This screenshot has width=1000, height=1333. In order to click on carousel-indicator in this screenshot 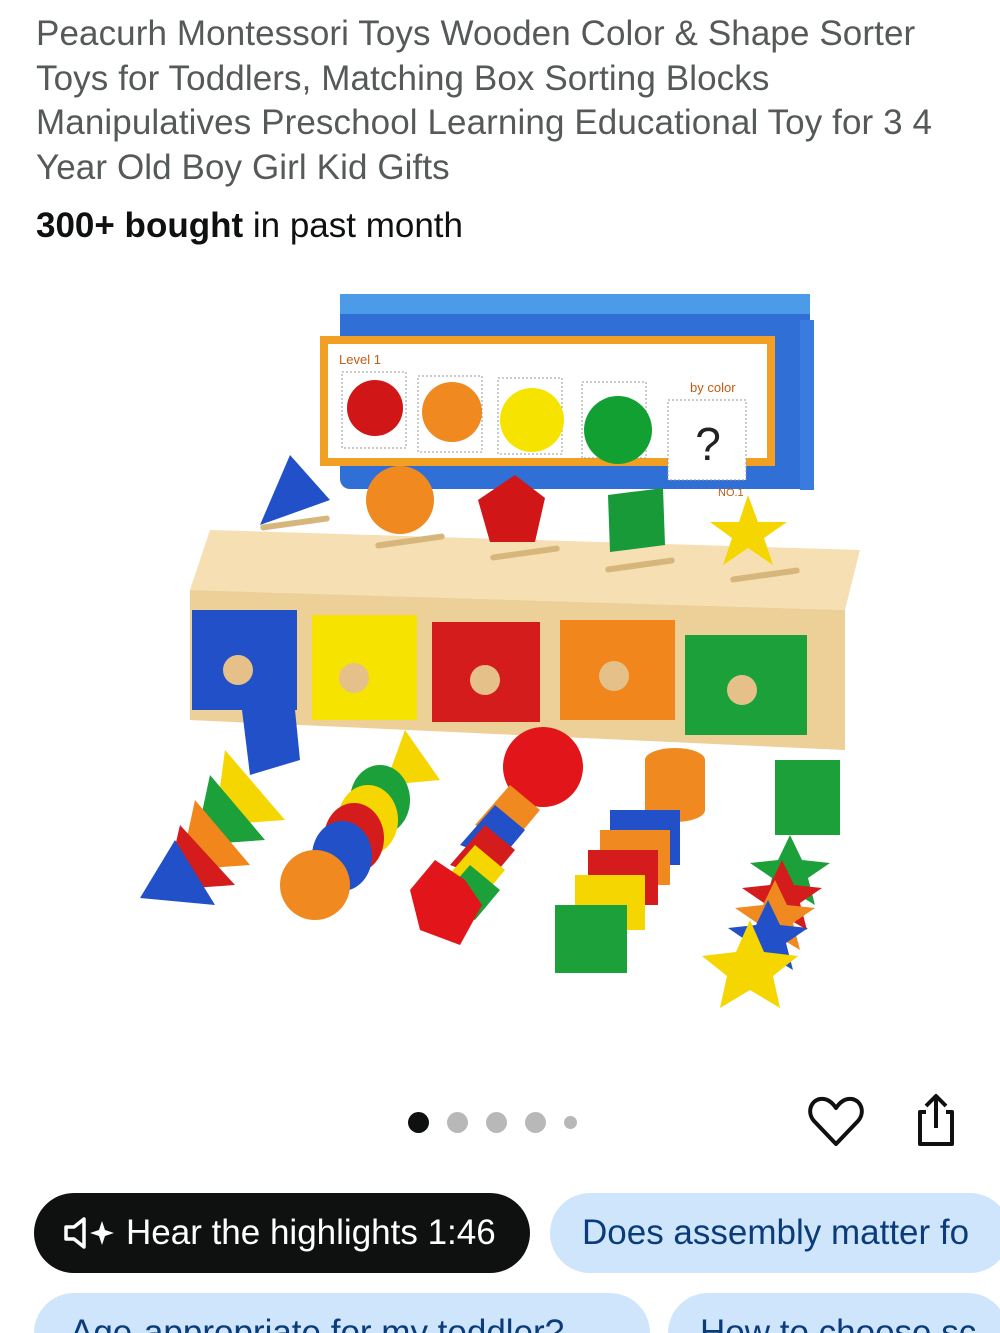, I will do `click(492, 1122)`.